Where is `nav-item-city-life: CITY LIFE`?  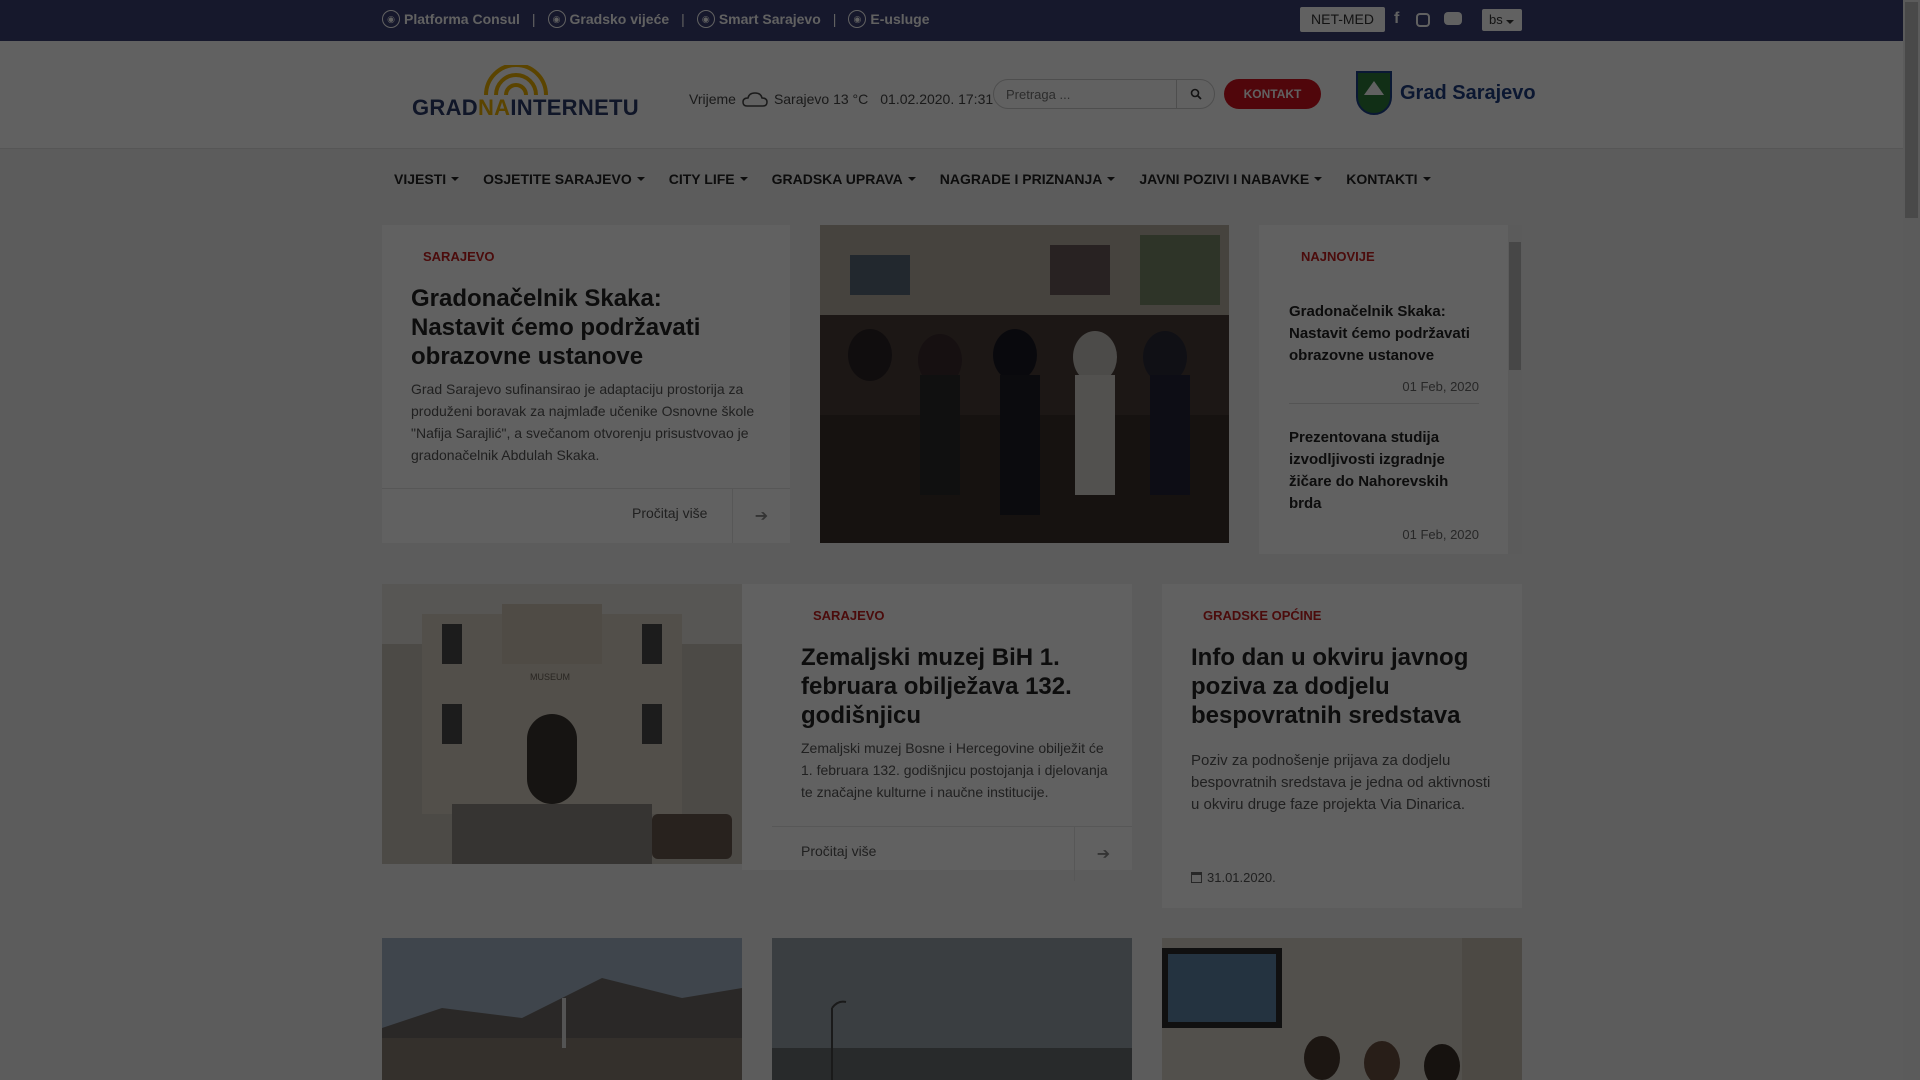 nav-item-city-life: CITY LIFE is located at coordinates (708, 179).